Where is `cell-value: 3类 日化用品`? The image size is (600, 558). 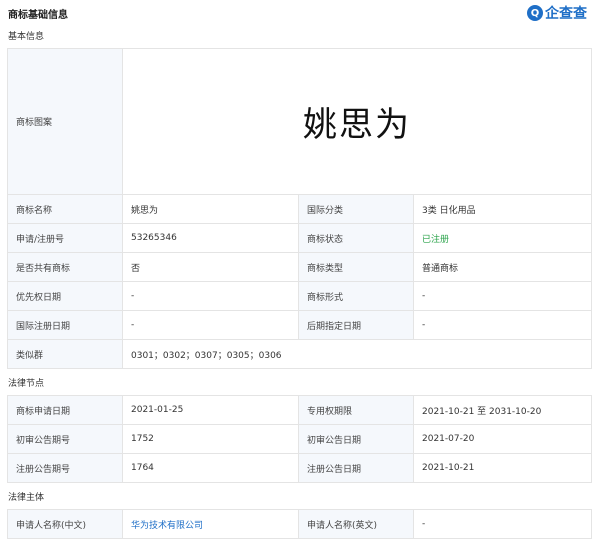
cell-value: 3类 日化用品 is located at coordinates (502, 209).